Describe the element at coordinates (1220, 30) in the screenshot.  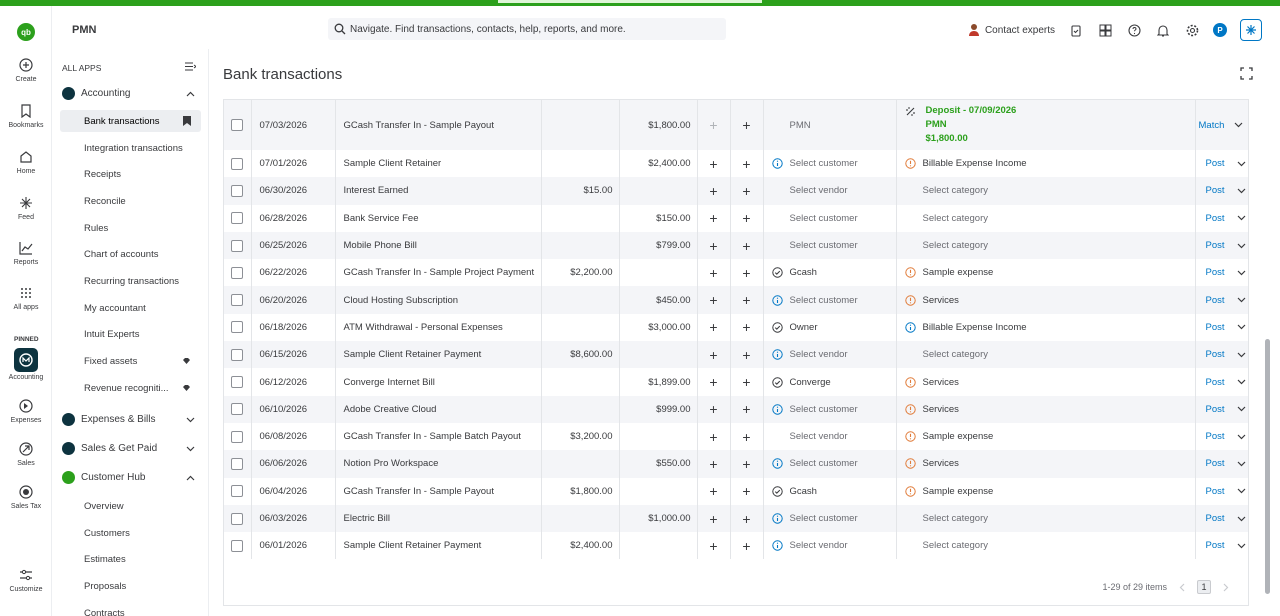
I see `user-avatar: P` at that location.